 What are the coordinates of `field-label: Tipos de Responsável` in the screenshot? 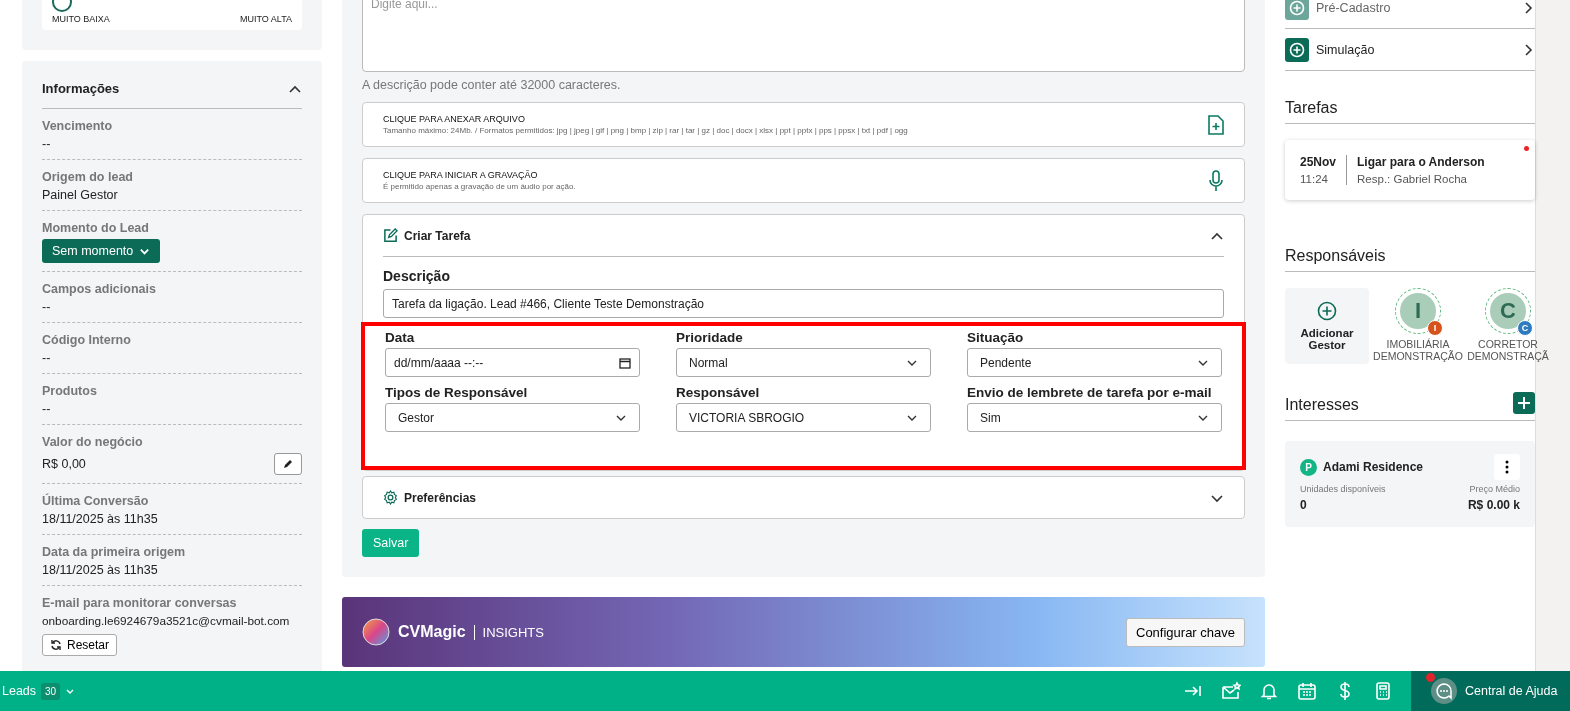 It's located at (457, 392).